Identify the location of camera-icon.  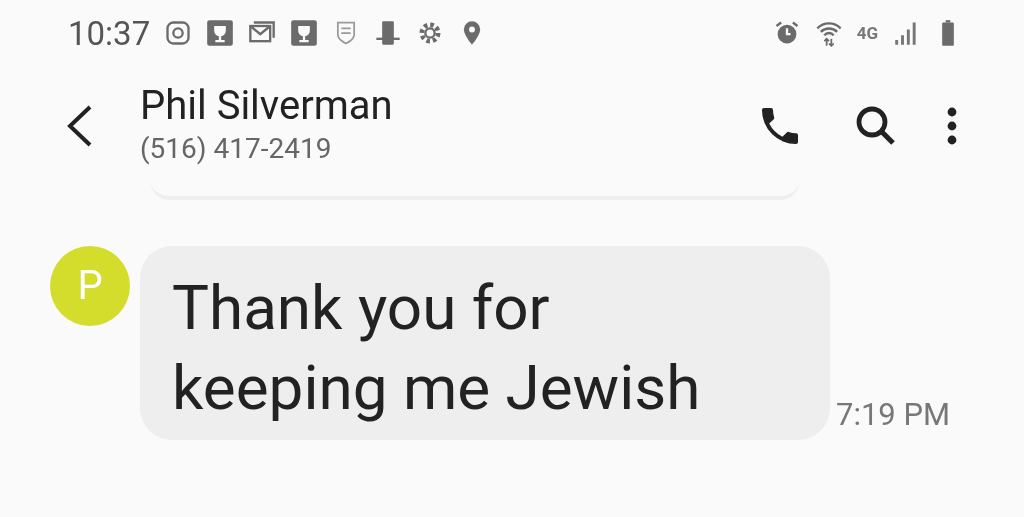
(178, 33).